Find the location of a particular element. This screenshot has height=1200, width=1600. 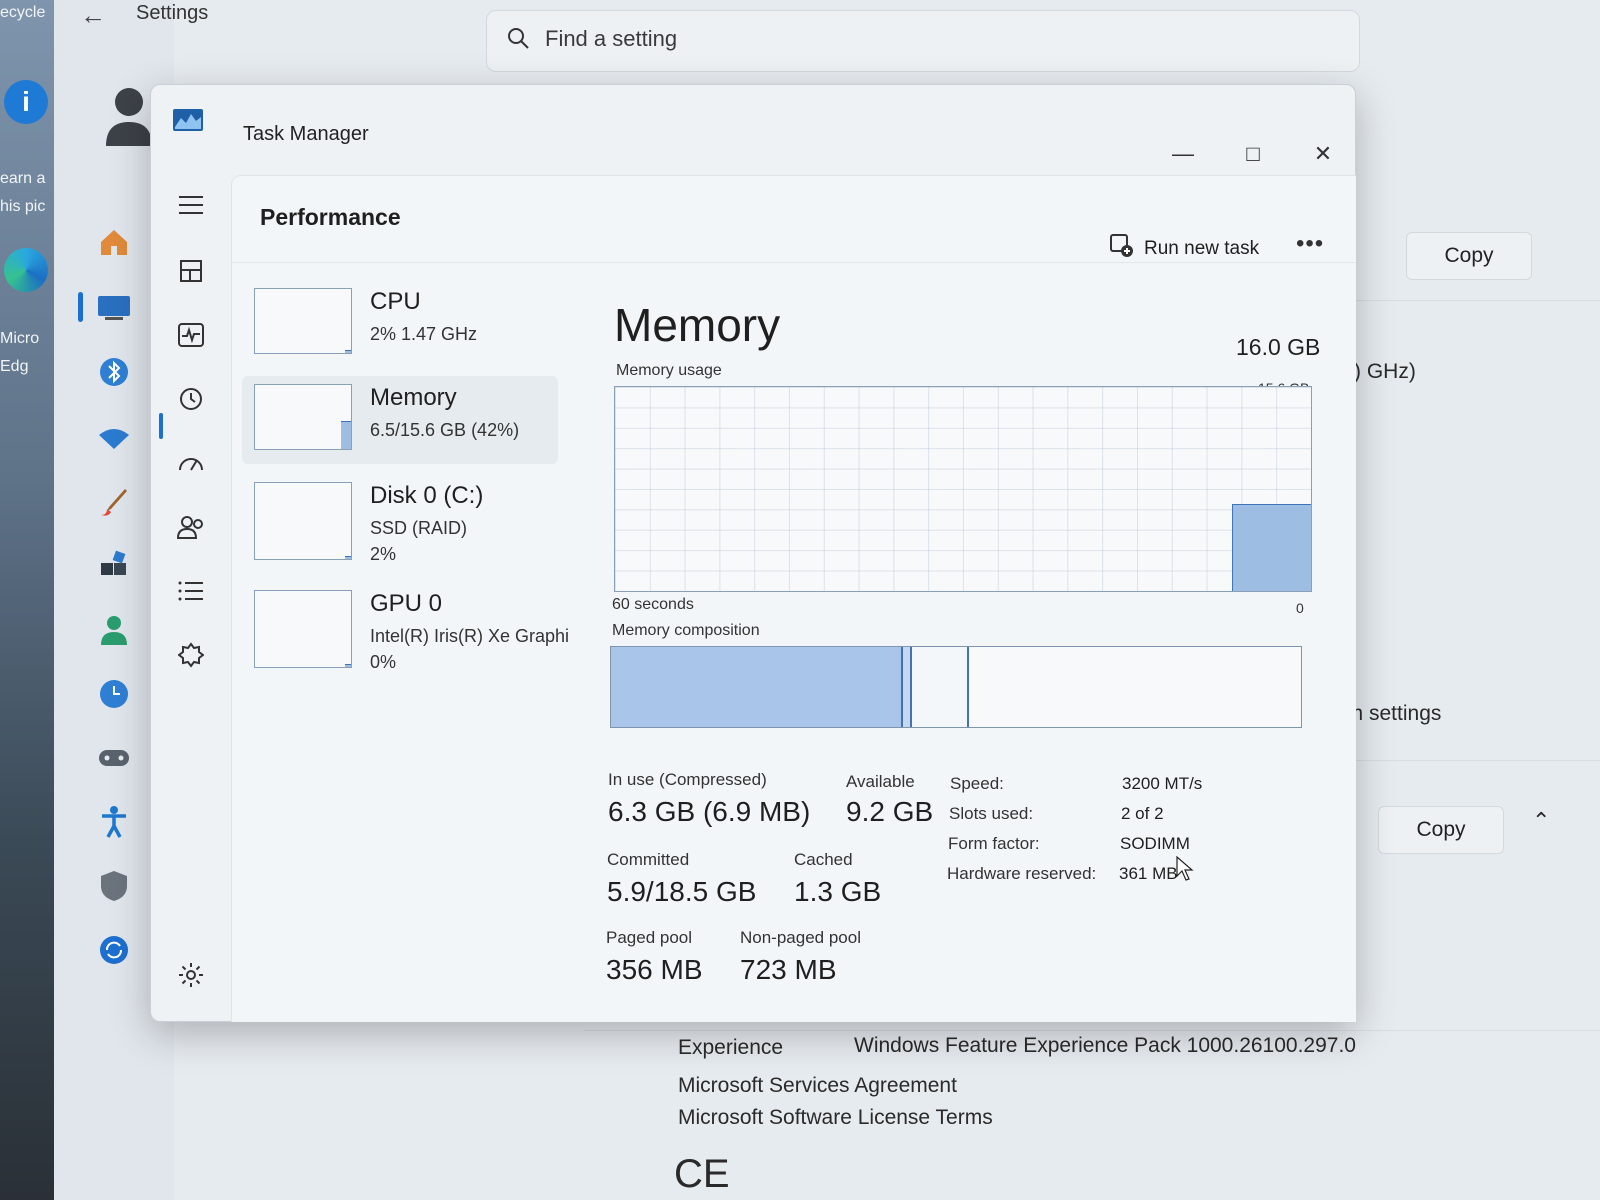

settings-search is located at coordinates (923, 41).